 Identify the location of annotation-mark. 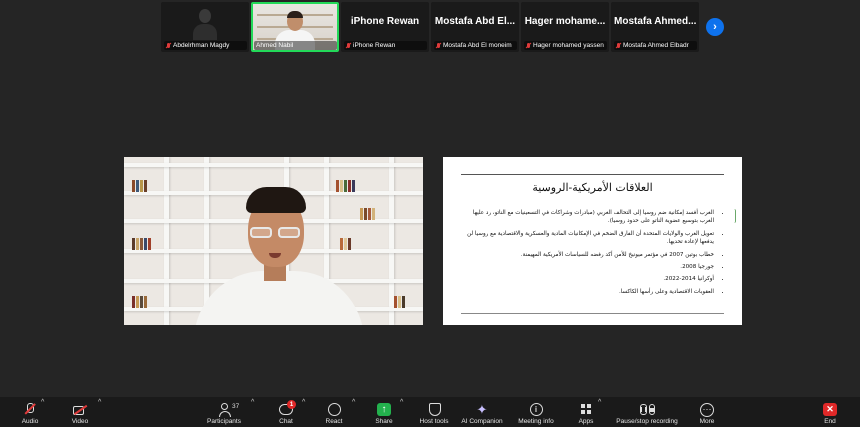
(735, 216).